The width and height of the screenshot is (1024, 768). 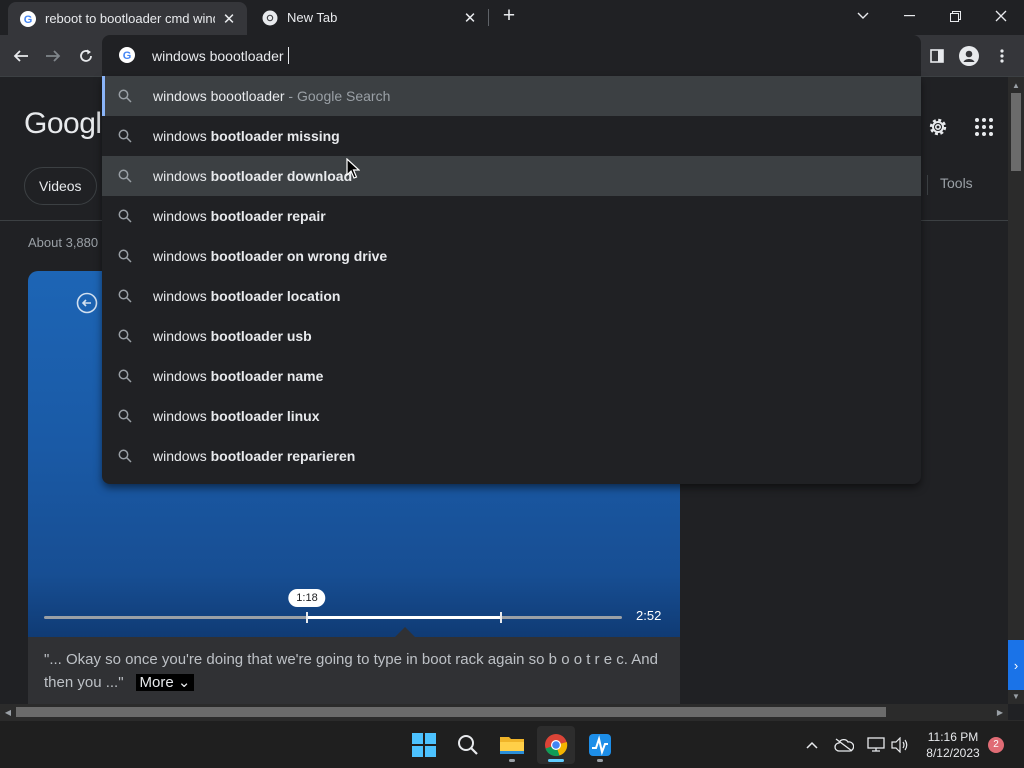 I want to click on google-g-icon: G, so click(x=28, y=18).